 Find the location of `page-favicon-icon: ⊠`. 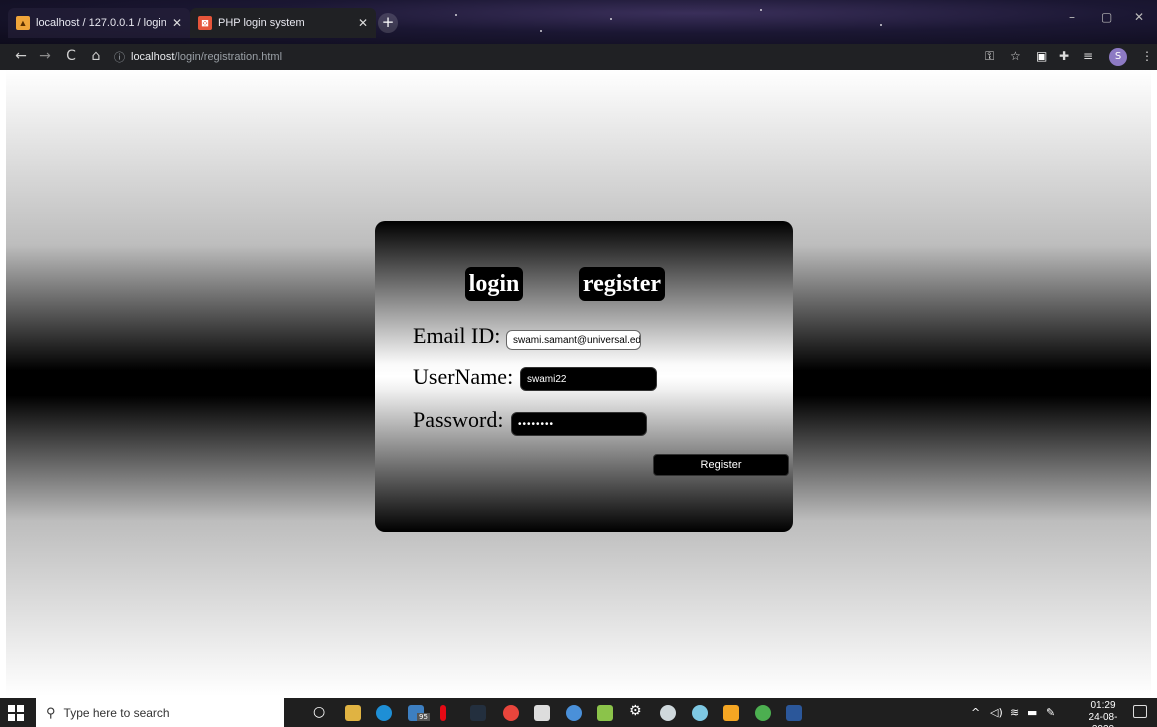

page-favicon-icon: ⊠ is located at coordinates (205, 23).